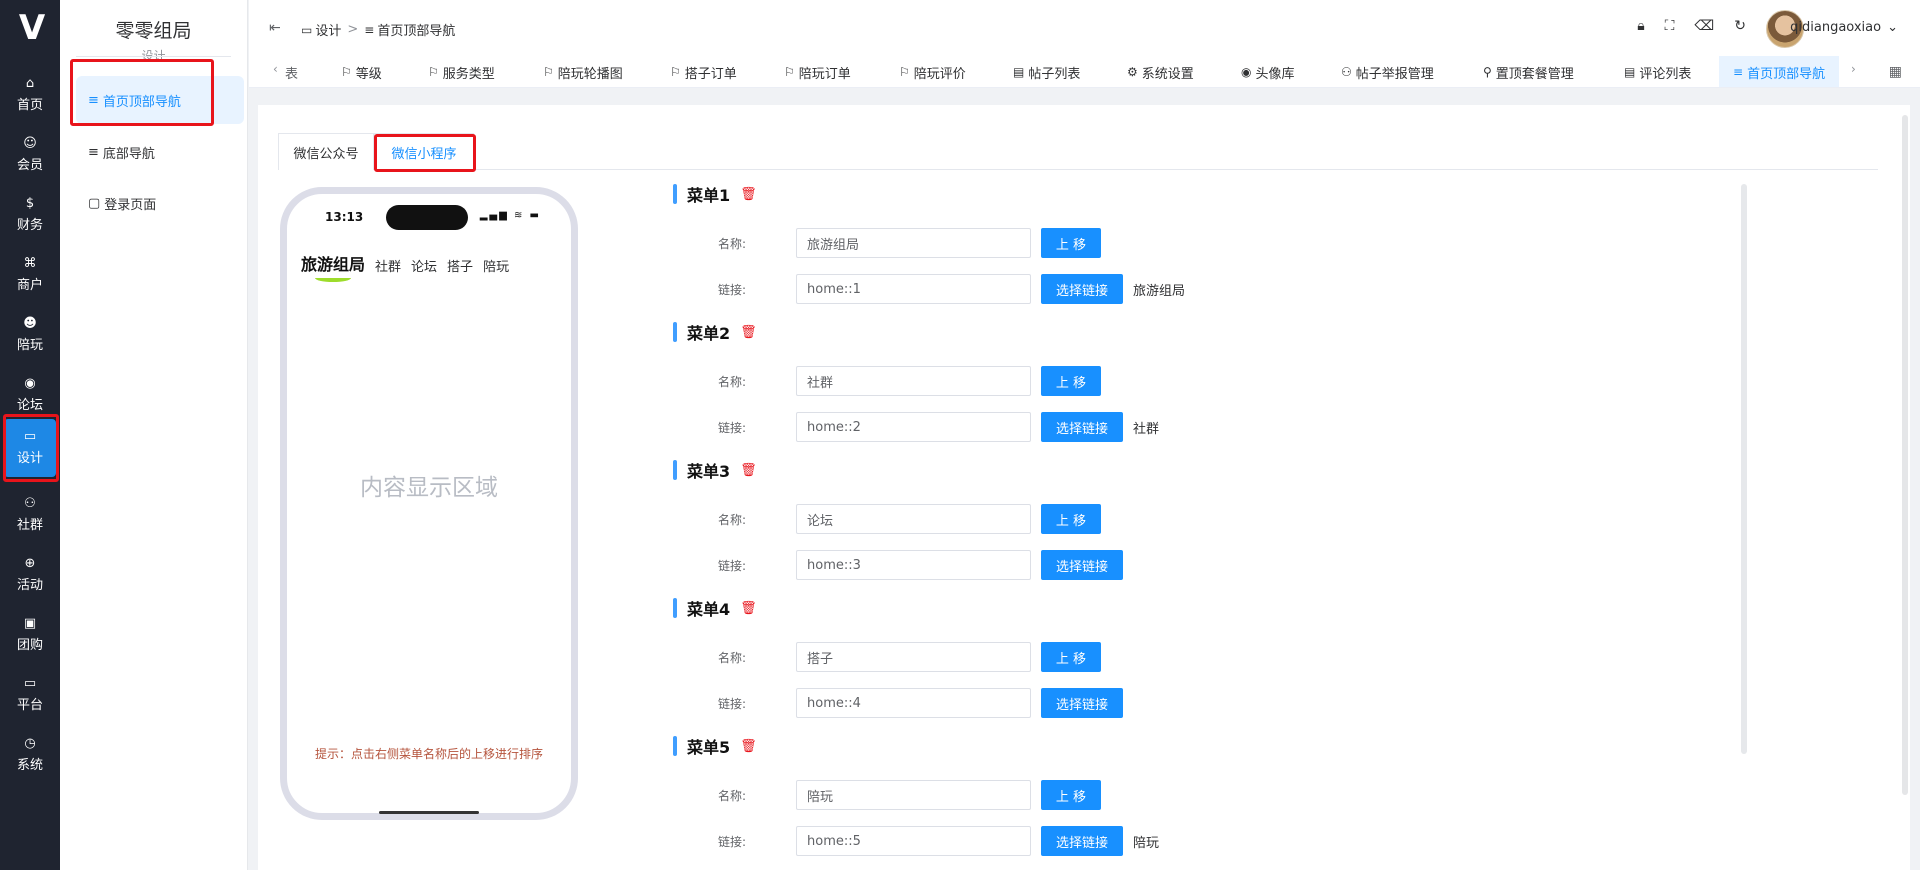 The width and height of the screenshot is (1920, 870). I want to click on rail-item-design: ▭ 设计, so click(30, 448).